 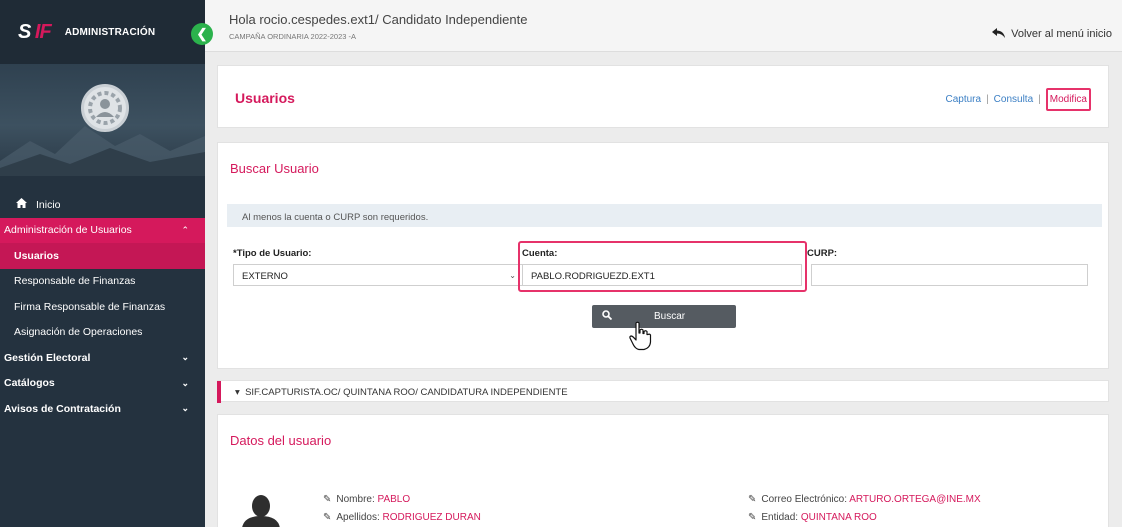 I want to click on consulta-link: Consulta, so click(x=1013, y=99).